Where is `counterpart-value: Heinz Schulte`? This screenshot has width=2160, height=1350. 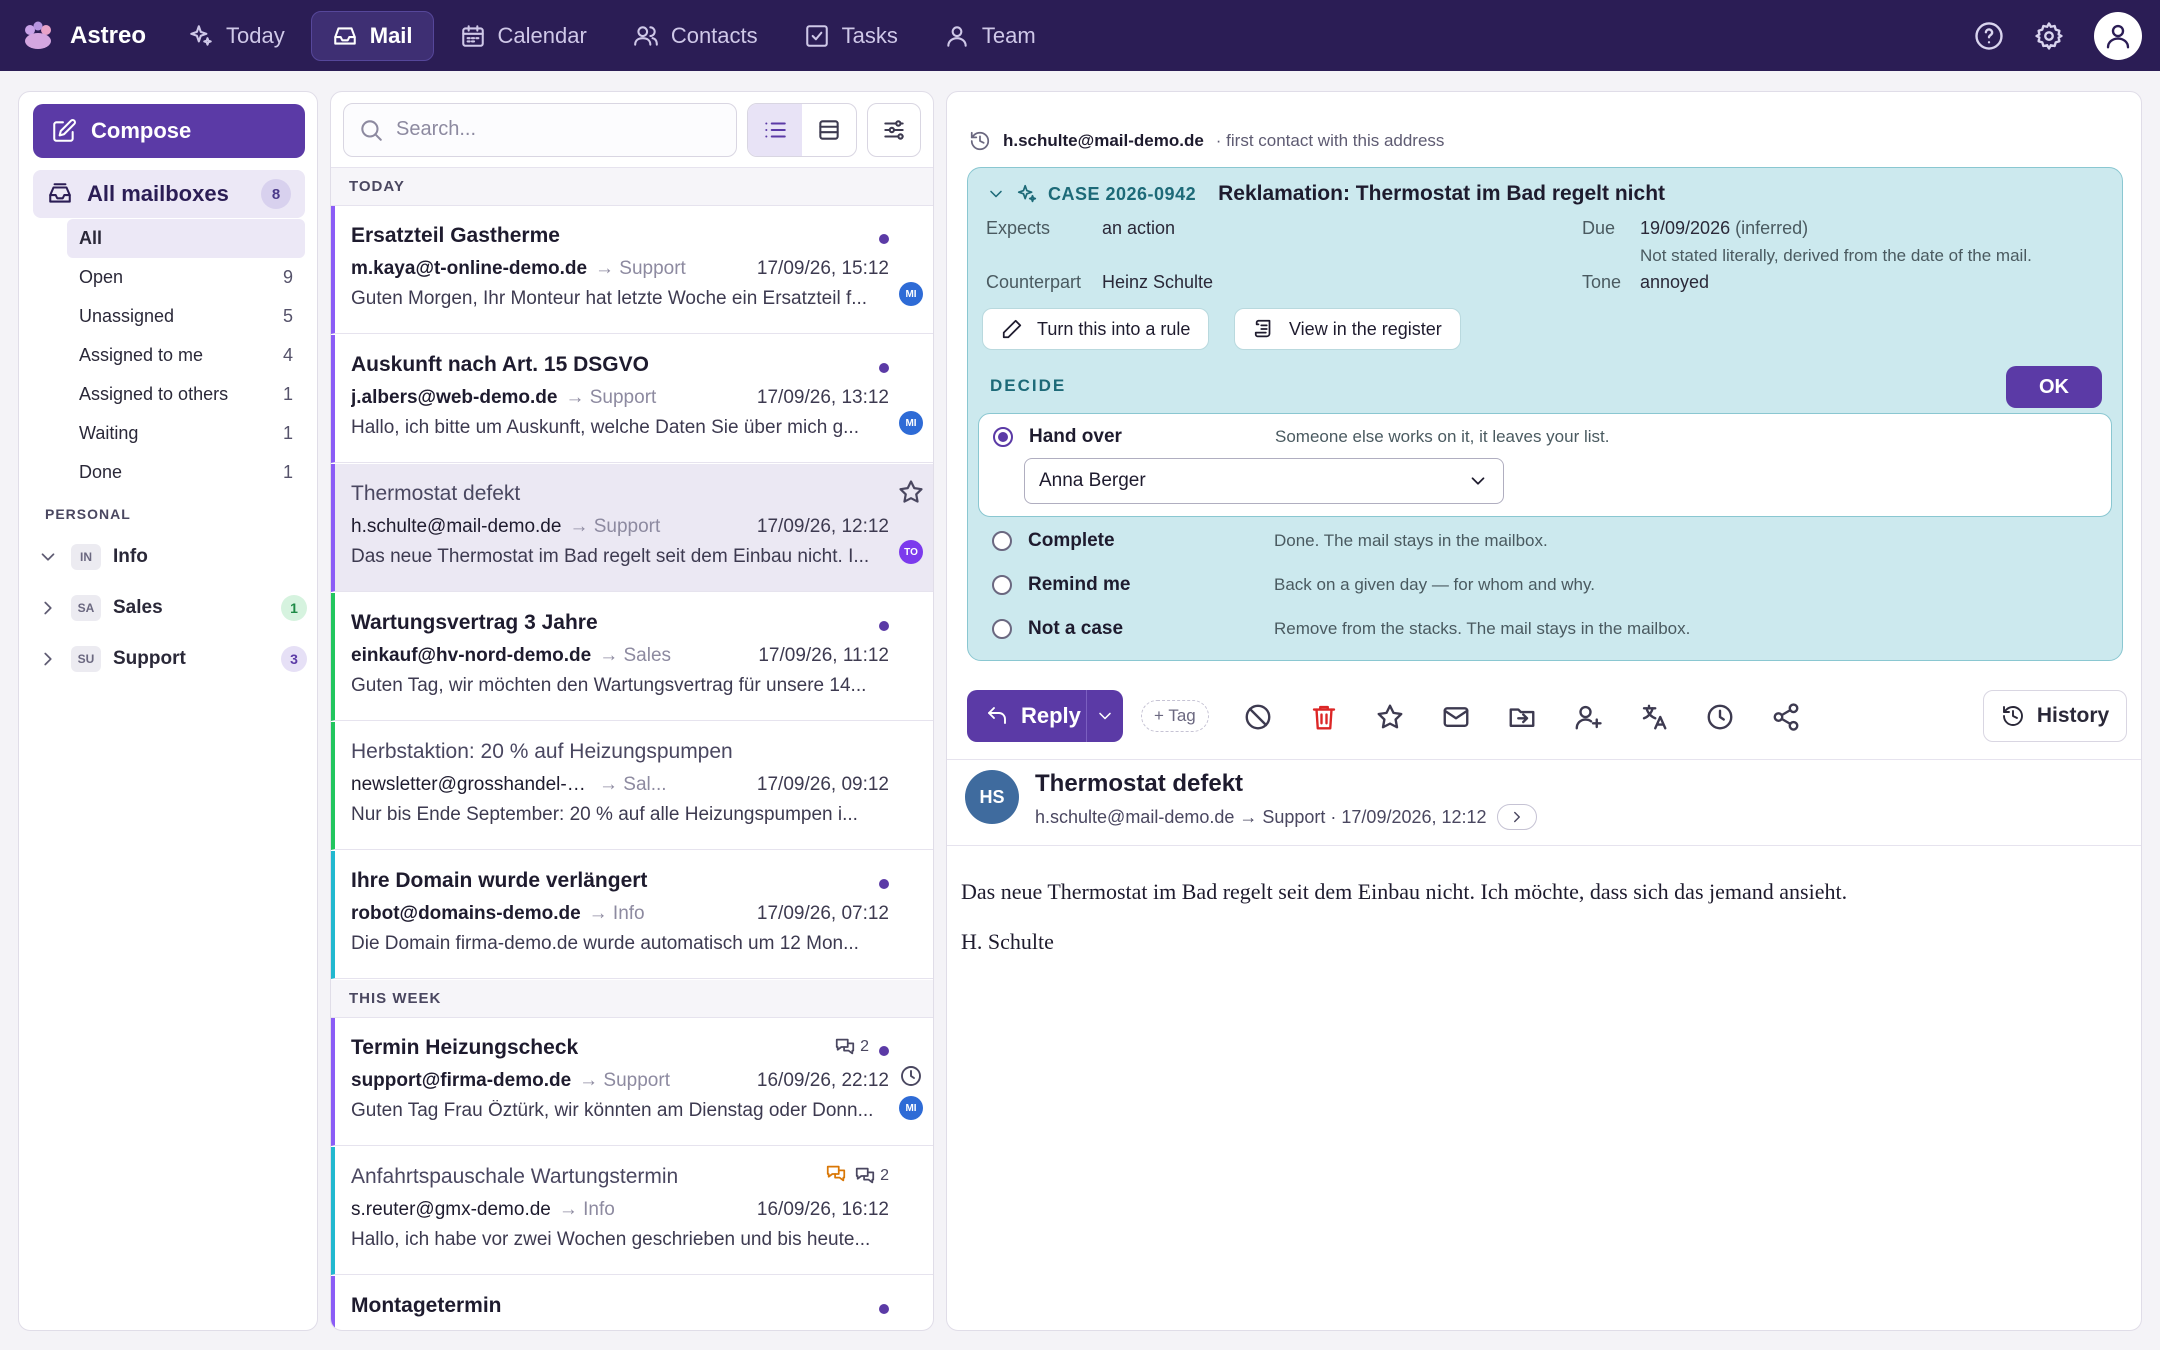
counterpart-value: Heinz Schulte is located at coordinates (1158, 282).